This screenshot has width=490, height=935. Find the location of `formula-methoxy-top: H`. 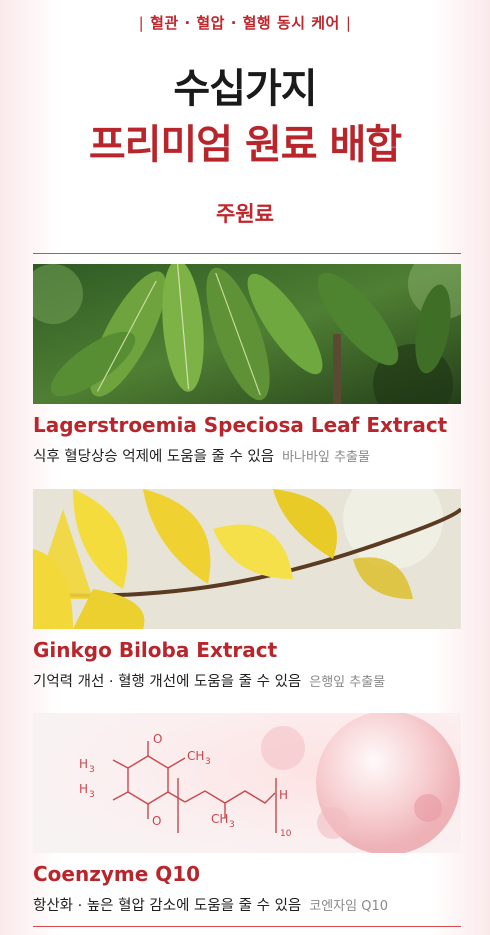

formula-methoxy-top: H is located at coordinates (83, 764).